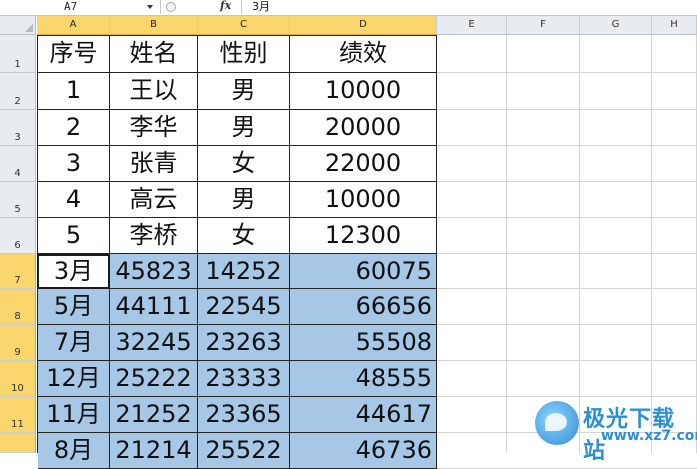 This screenshot has height=469, width=697. What do you see at coordinates (244, 91) in the screenshot?
I see `cell-c2: 男` at bounding box center [244, 91].